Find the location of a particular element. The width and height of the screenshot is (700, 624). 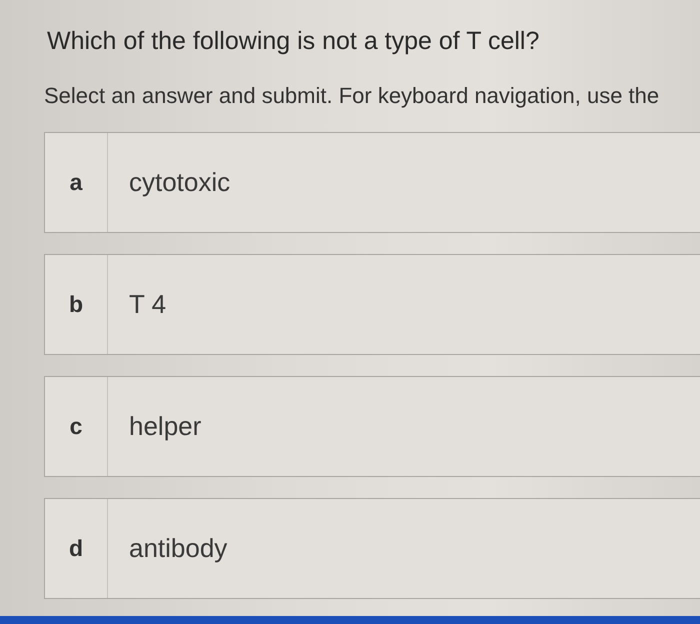

option-letter: b is located at coordinates (76, 304).